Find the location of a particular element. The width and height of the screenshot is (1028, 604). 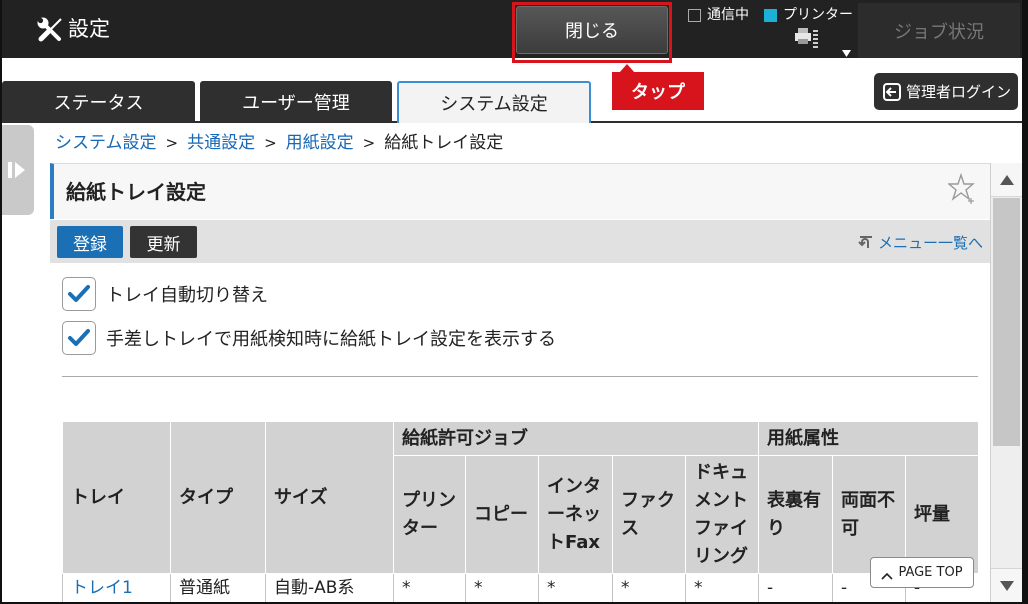

tab-user-management-label: ユーザー管理 is located at coordinates (296, 103).